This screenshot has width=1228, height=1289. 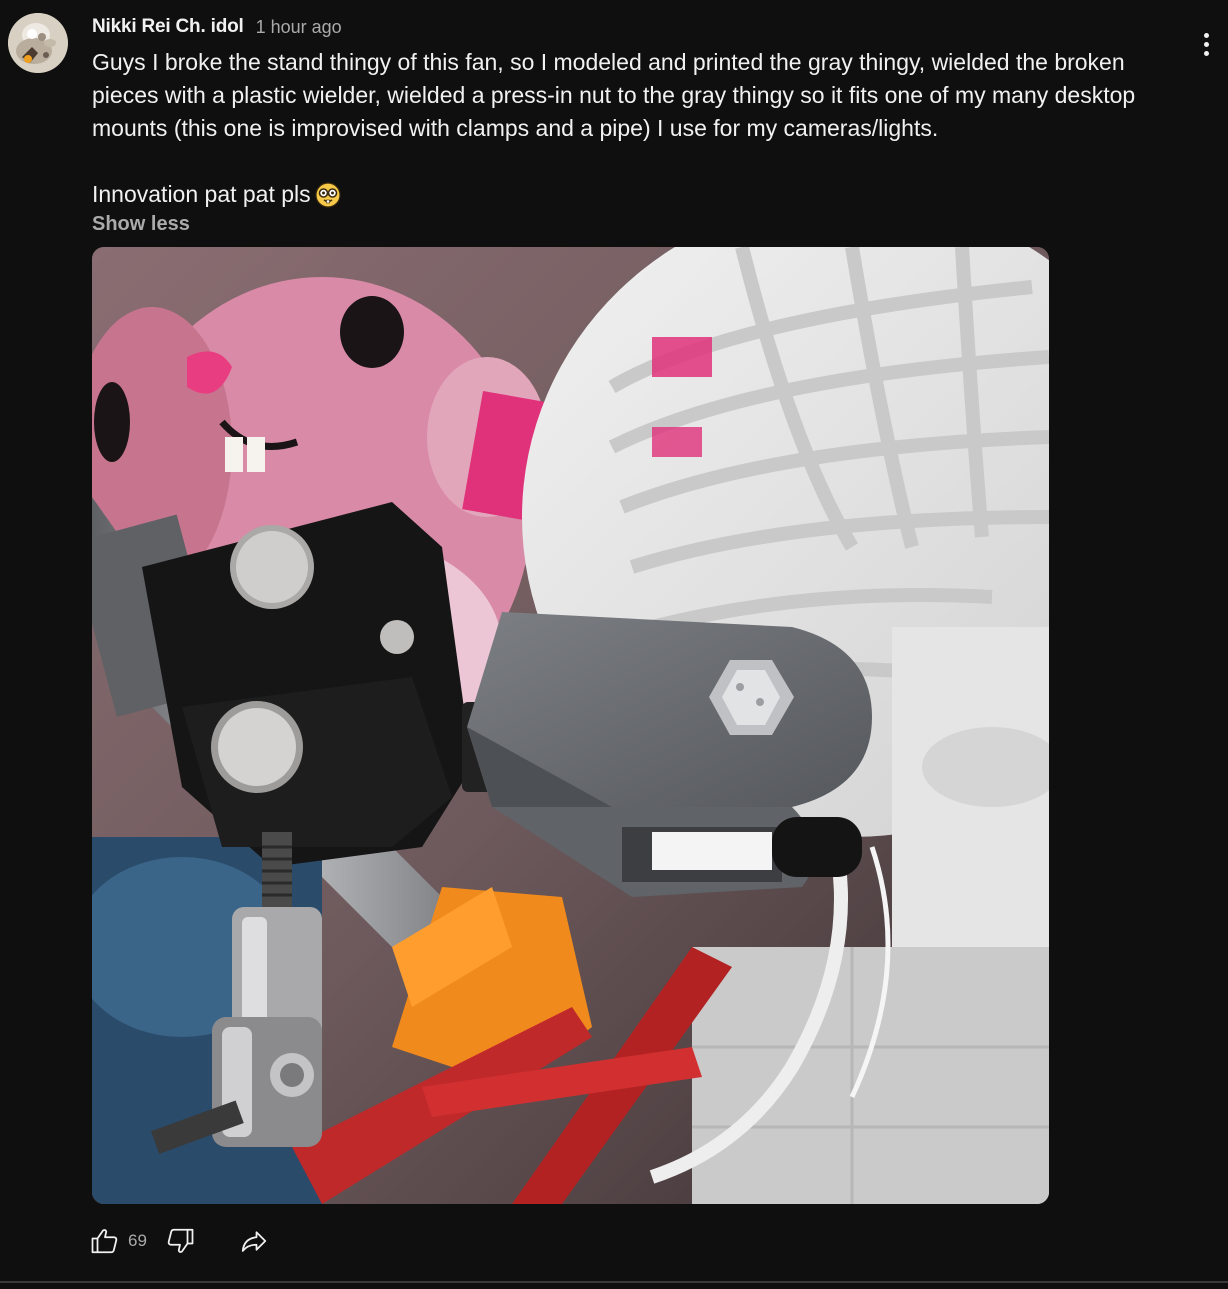 I want to click on like-button, so click(x=105, y=1241).